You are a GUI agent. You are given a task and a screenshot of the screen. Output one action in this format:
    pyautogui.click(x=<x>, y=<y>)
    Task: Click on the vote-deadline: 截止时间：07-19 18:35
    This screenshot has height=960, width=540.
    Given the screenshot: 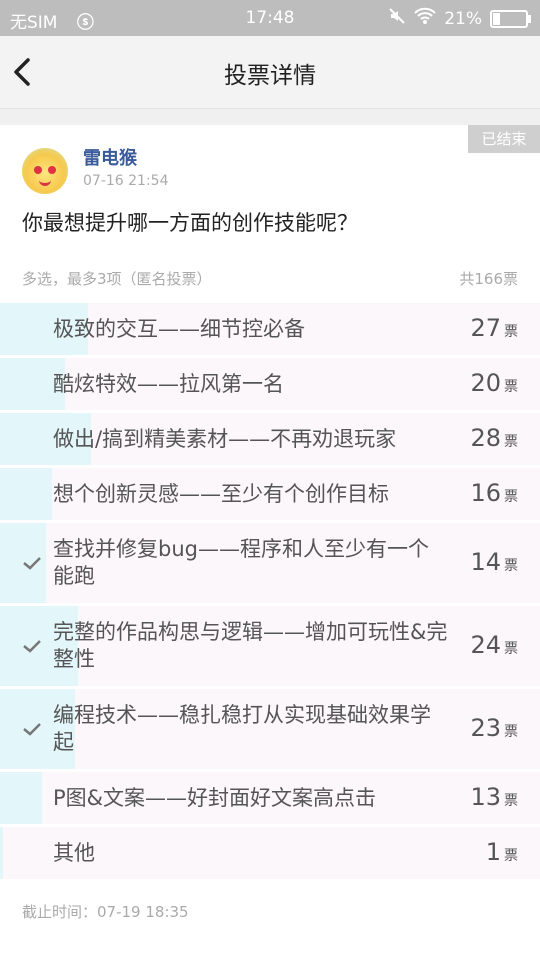 What is the action you would take?
    pyautogui.click(x=105, y=912)
    